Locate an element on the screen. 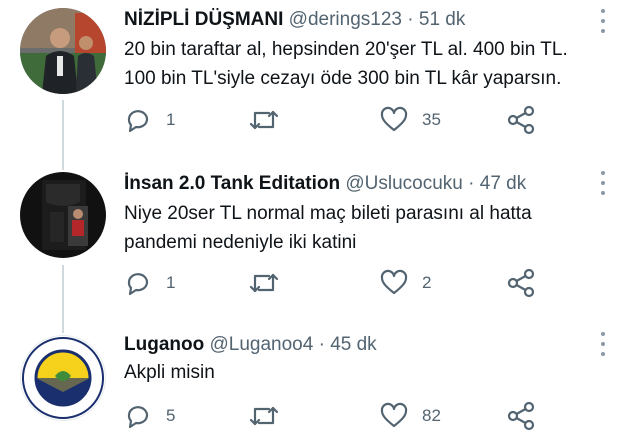 The image size is (635, 436). timestamp: 45 dk is located at coordinates (353, 344).